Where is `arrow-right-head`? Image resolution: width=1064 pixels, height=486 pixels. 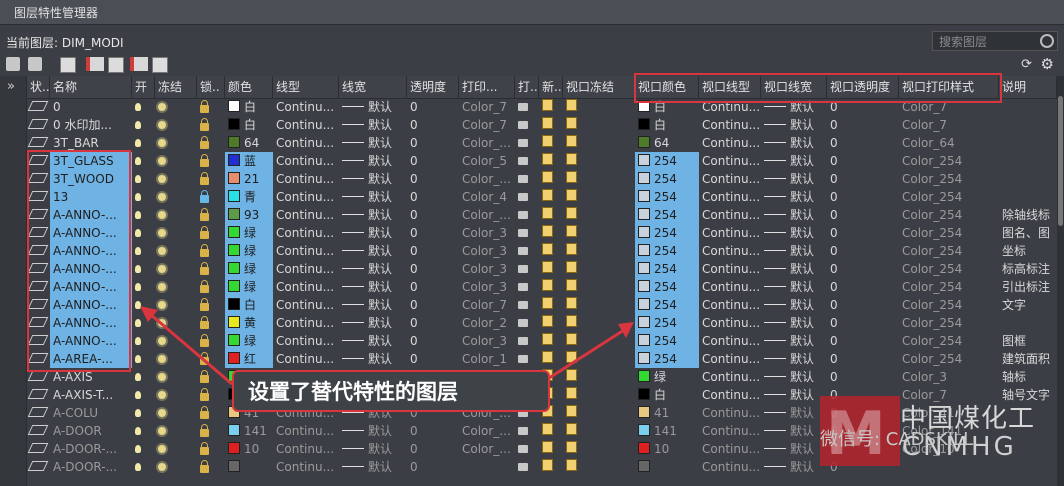
arrow-right-head is located at coordinates (626, 330).